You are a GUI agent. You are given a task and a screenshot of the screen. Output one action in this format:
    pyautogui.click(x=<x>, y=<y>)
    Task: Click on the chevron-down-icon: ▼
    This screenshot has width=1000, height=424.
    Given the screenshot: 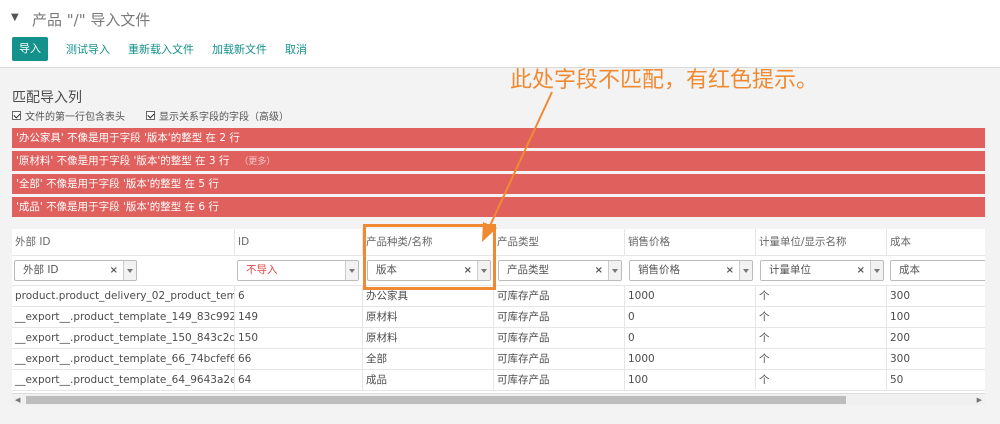 What is the action you would take?
    pyautogui.click(x=15, y=17)
    